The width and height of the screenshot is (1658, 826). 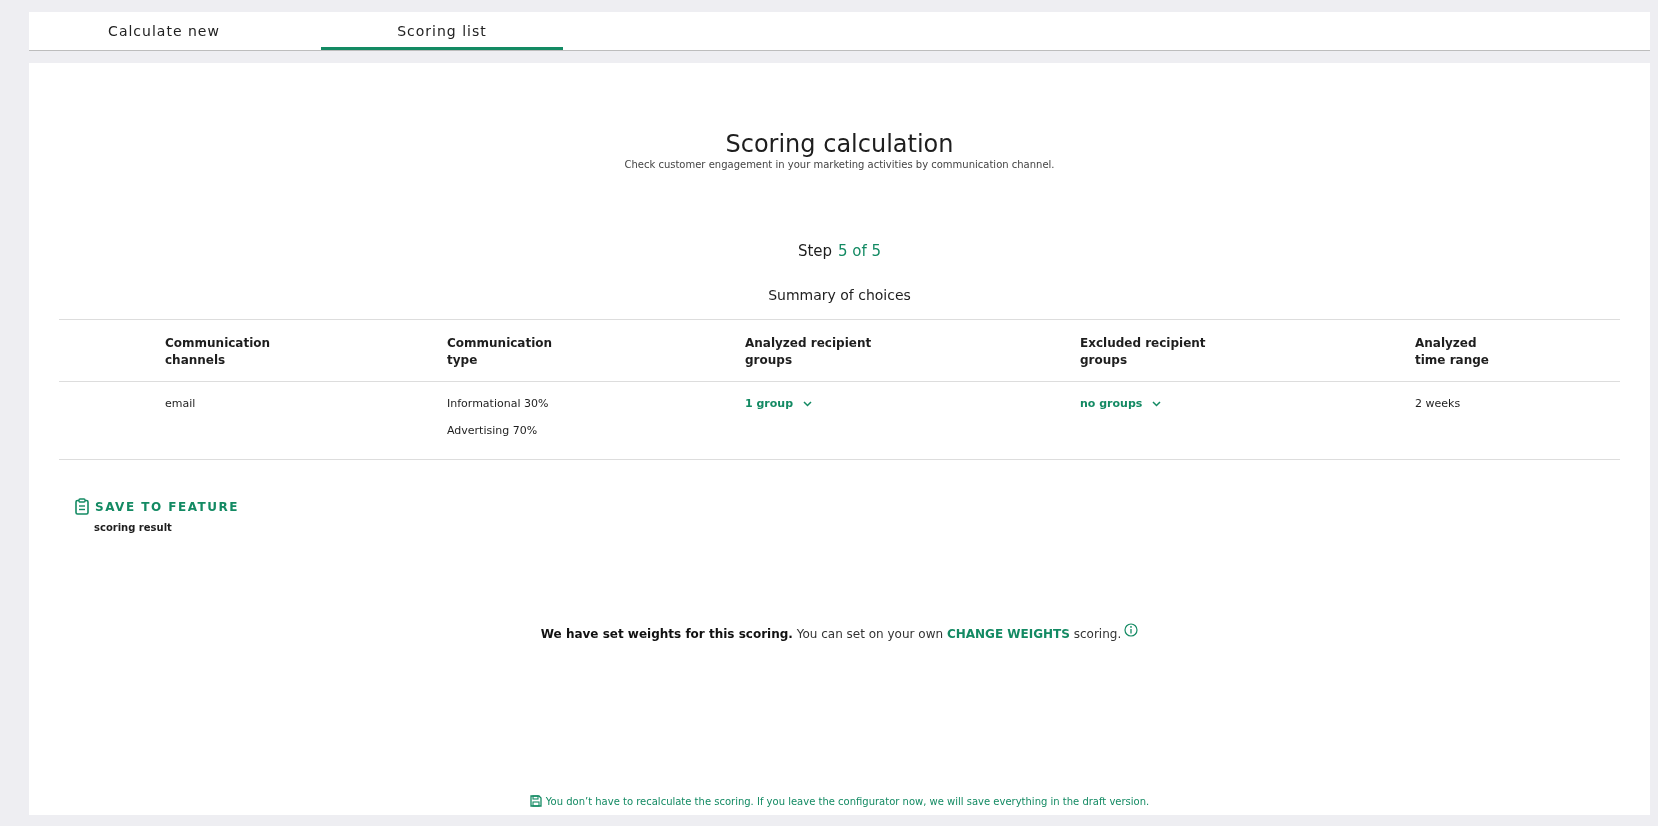 I want to click on column-header: Excluded recipient groups, so click(x=1143, y=352).